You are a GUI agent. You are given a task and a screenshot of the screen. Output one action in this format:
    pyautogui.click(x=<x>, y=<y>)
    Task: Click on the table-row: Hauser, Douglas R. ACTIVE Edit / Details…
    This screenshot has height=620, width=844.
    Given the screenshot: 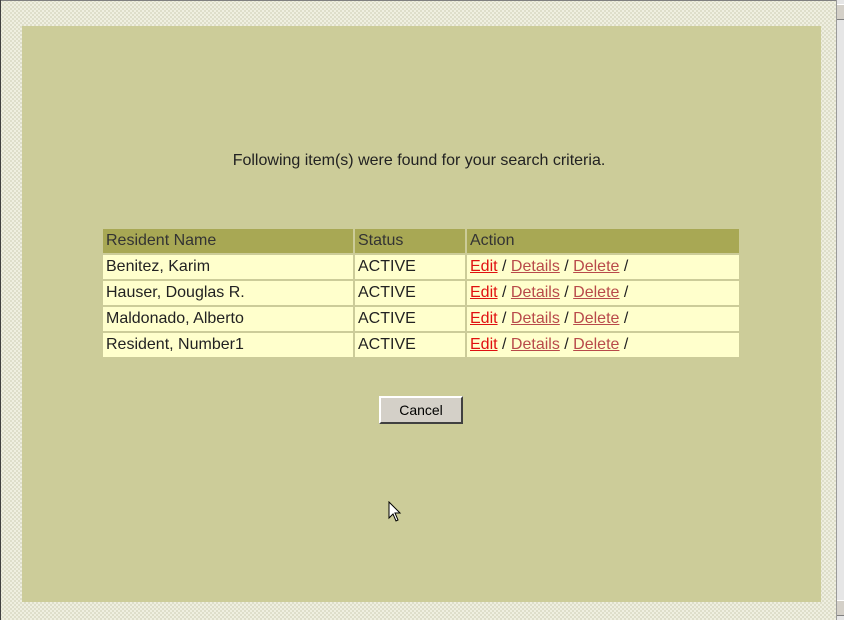 What is the action you would take?
    pyautogui.click(x=421, y=293)
    